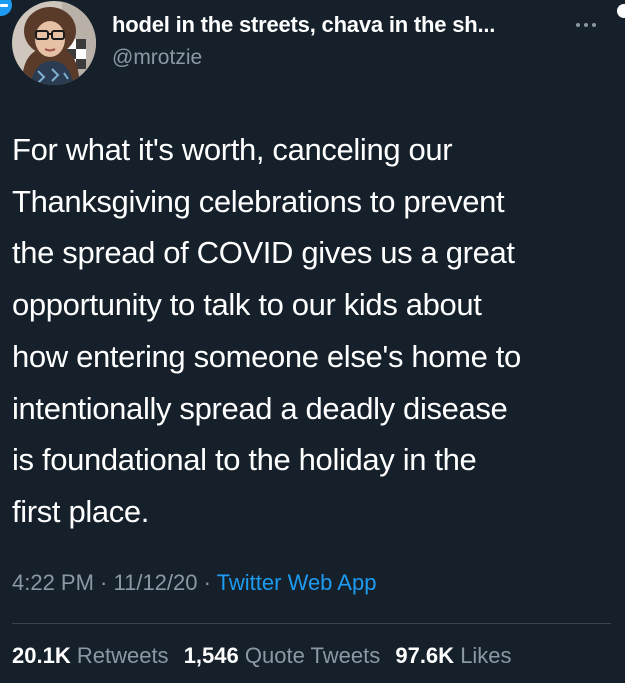  Describe the element at coordinates (122, 655) in the screenshot. I see `retweets-label: Retweets` at that location.